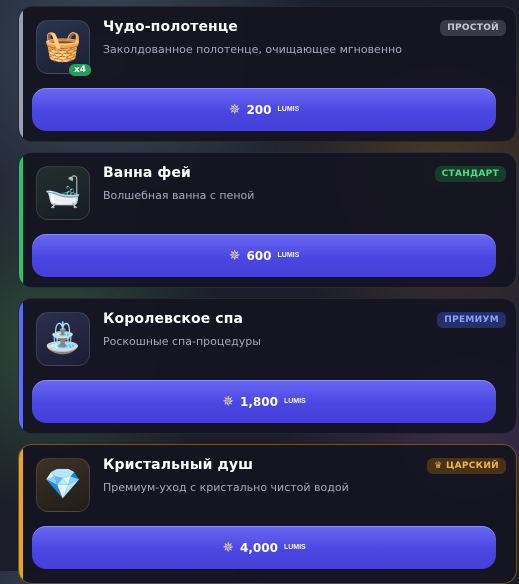 The height and width of the screenshot is (584, 519). What do you see at coordinates (170, 27) in the screenshot?
I see `item-title: Чудо-полотенце` at bounding box center [170, 27].